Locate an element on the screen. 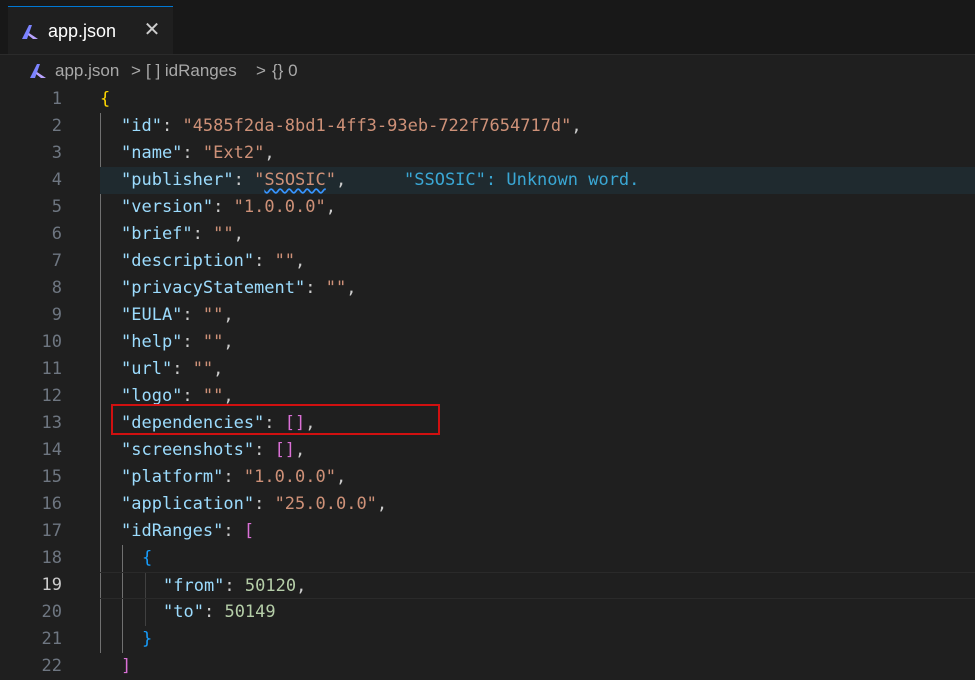  close-icon: ✕ is located at coordinates (152, 30).